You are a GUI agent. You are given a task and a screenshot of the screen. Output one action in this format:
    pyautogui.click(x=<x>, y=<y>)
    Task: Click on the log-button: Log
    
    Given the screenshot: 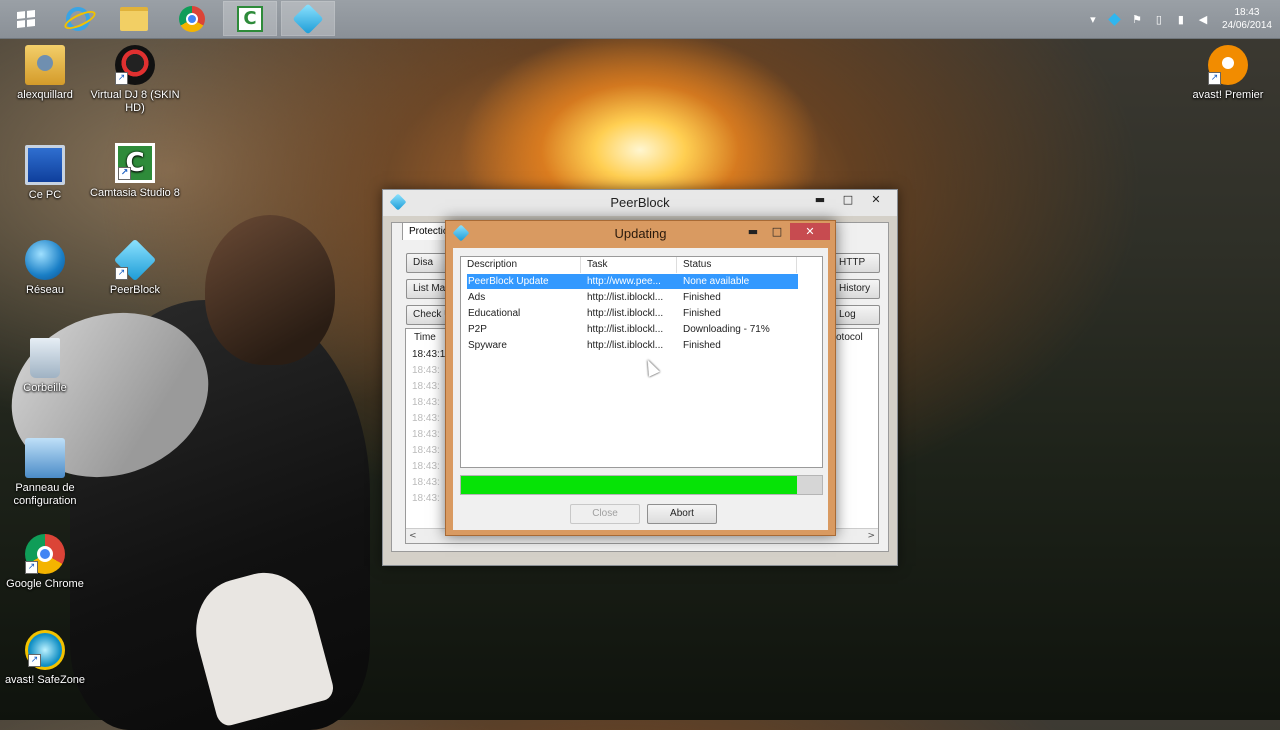 What is the action you would take?
    pyautogui.click(x=856, y=315)
    